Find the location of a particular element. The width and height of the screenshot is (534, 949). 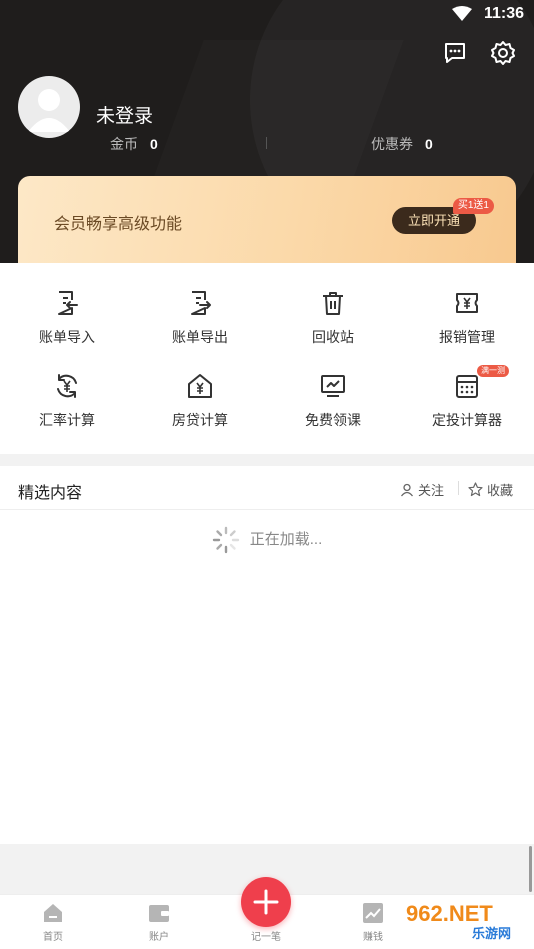

coupons-stat: 优惠券 0 is located at coordinates (402, 144).